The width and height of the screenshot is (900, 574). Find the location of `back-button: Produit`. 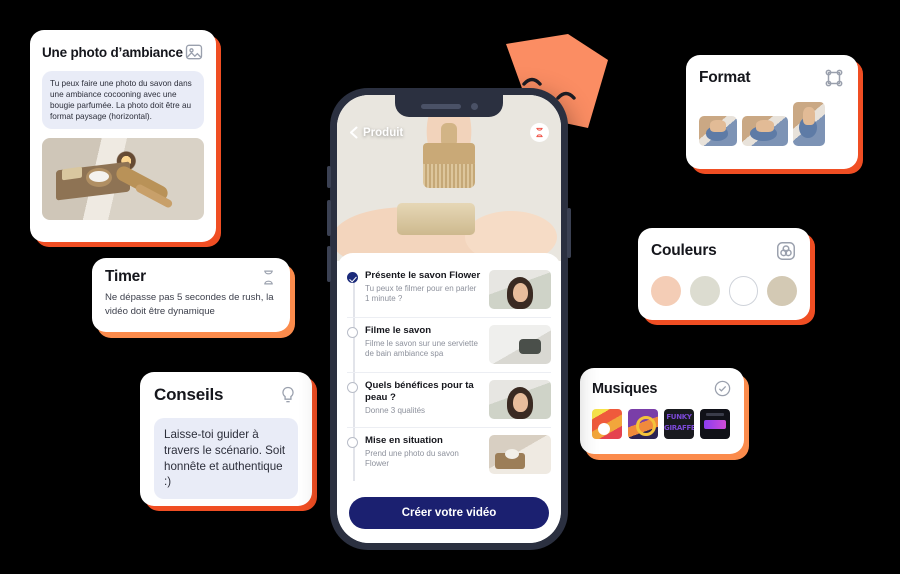

back-button: Produit is located at coordinates (376, 132).